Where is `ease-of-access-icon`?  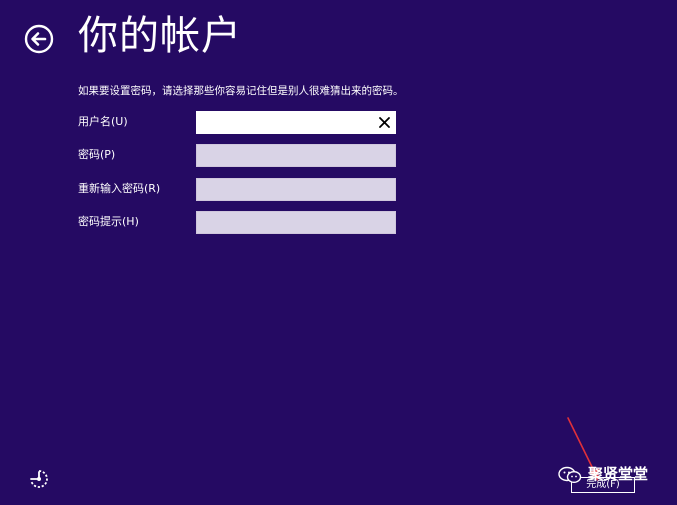 ease-of-access-icon is located at coordinates (39, 479).